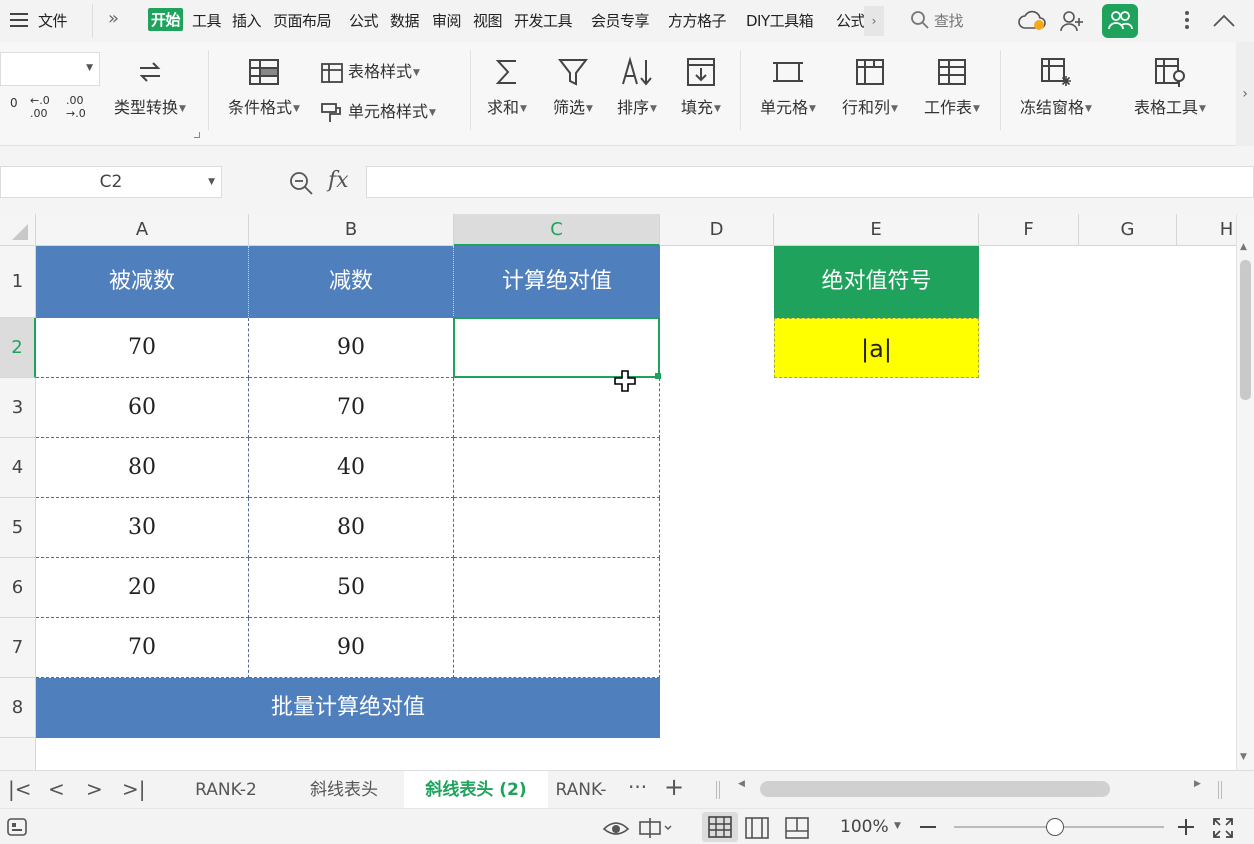  I want to click on filter-button: 筛选▼, so click(573, 87).